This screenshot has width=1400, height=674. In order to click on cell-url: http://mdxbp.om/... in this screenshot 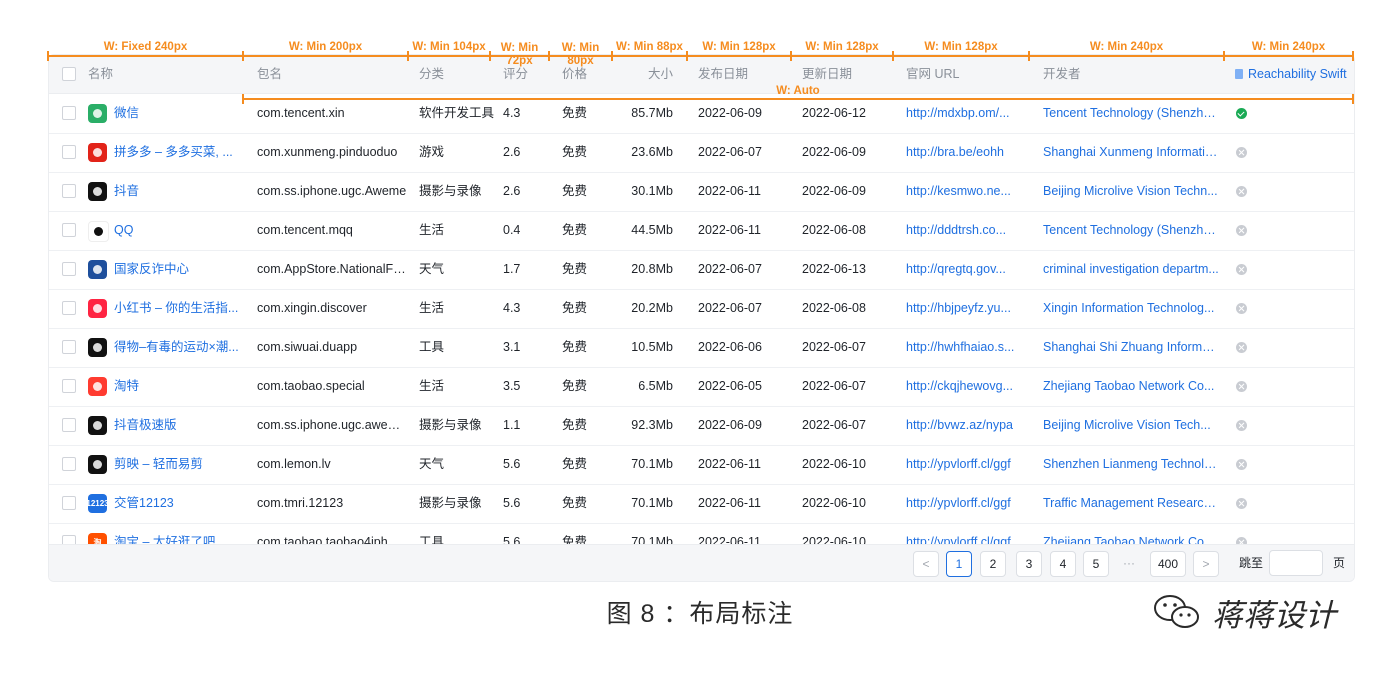, I will do `click(965, 113)`.